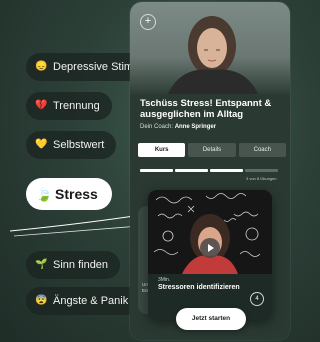 The width and height of the screenshot is (320, 342). Describe the element at coordinates (162, 150) in the screenshot. I see `tab-kurs: Kurs` at that location.